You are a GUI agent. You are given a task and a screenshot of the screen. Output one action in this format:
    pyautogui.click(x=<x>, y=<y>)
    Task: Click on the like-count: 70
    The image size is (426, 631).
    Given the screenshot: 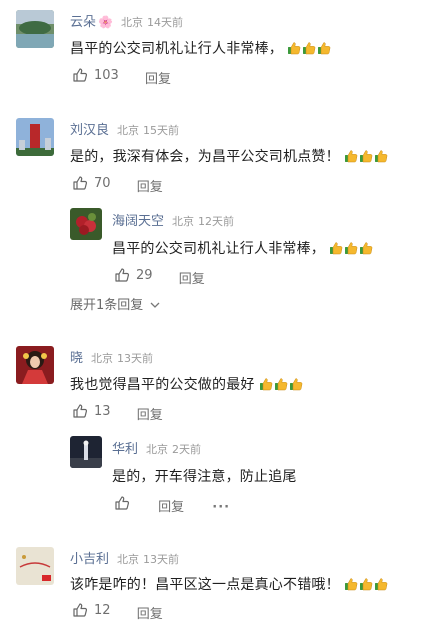 What is the action you would take?
    pyautogui.click(x=102, y=183)
    